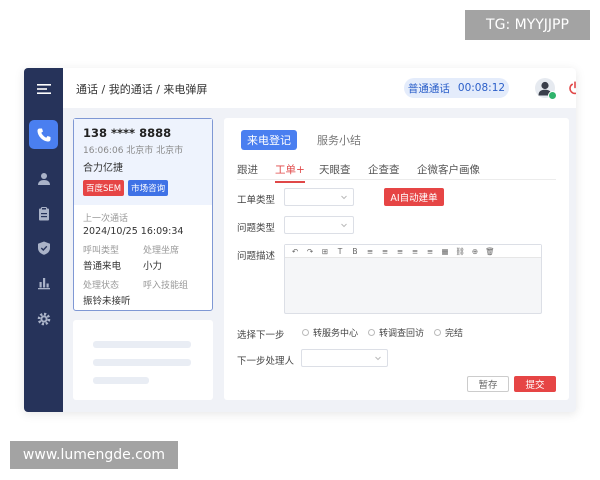 This screenshot has width=600, height=480. Describe the element at coordinates (43, 178) in the screenshot. I see `user-icon` at that location.